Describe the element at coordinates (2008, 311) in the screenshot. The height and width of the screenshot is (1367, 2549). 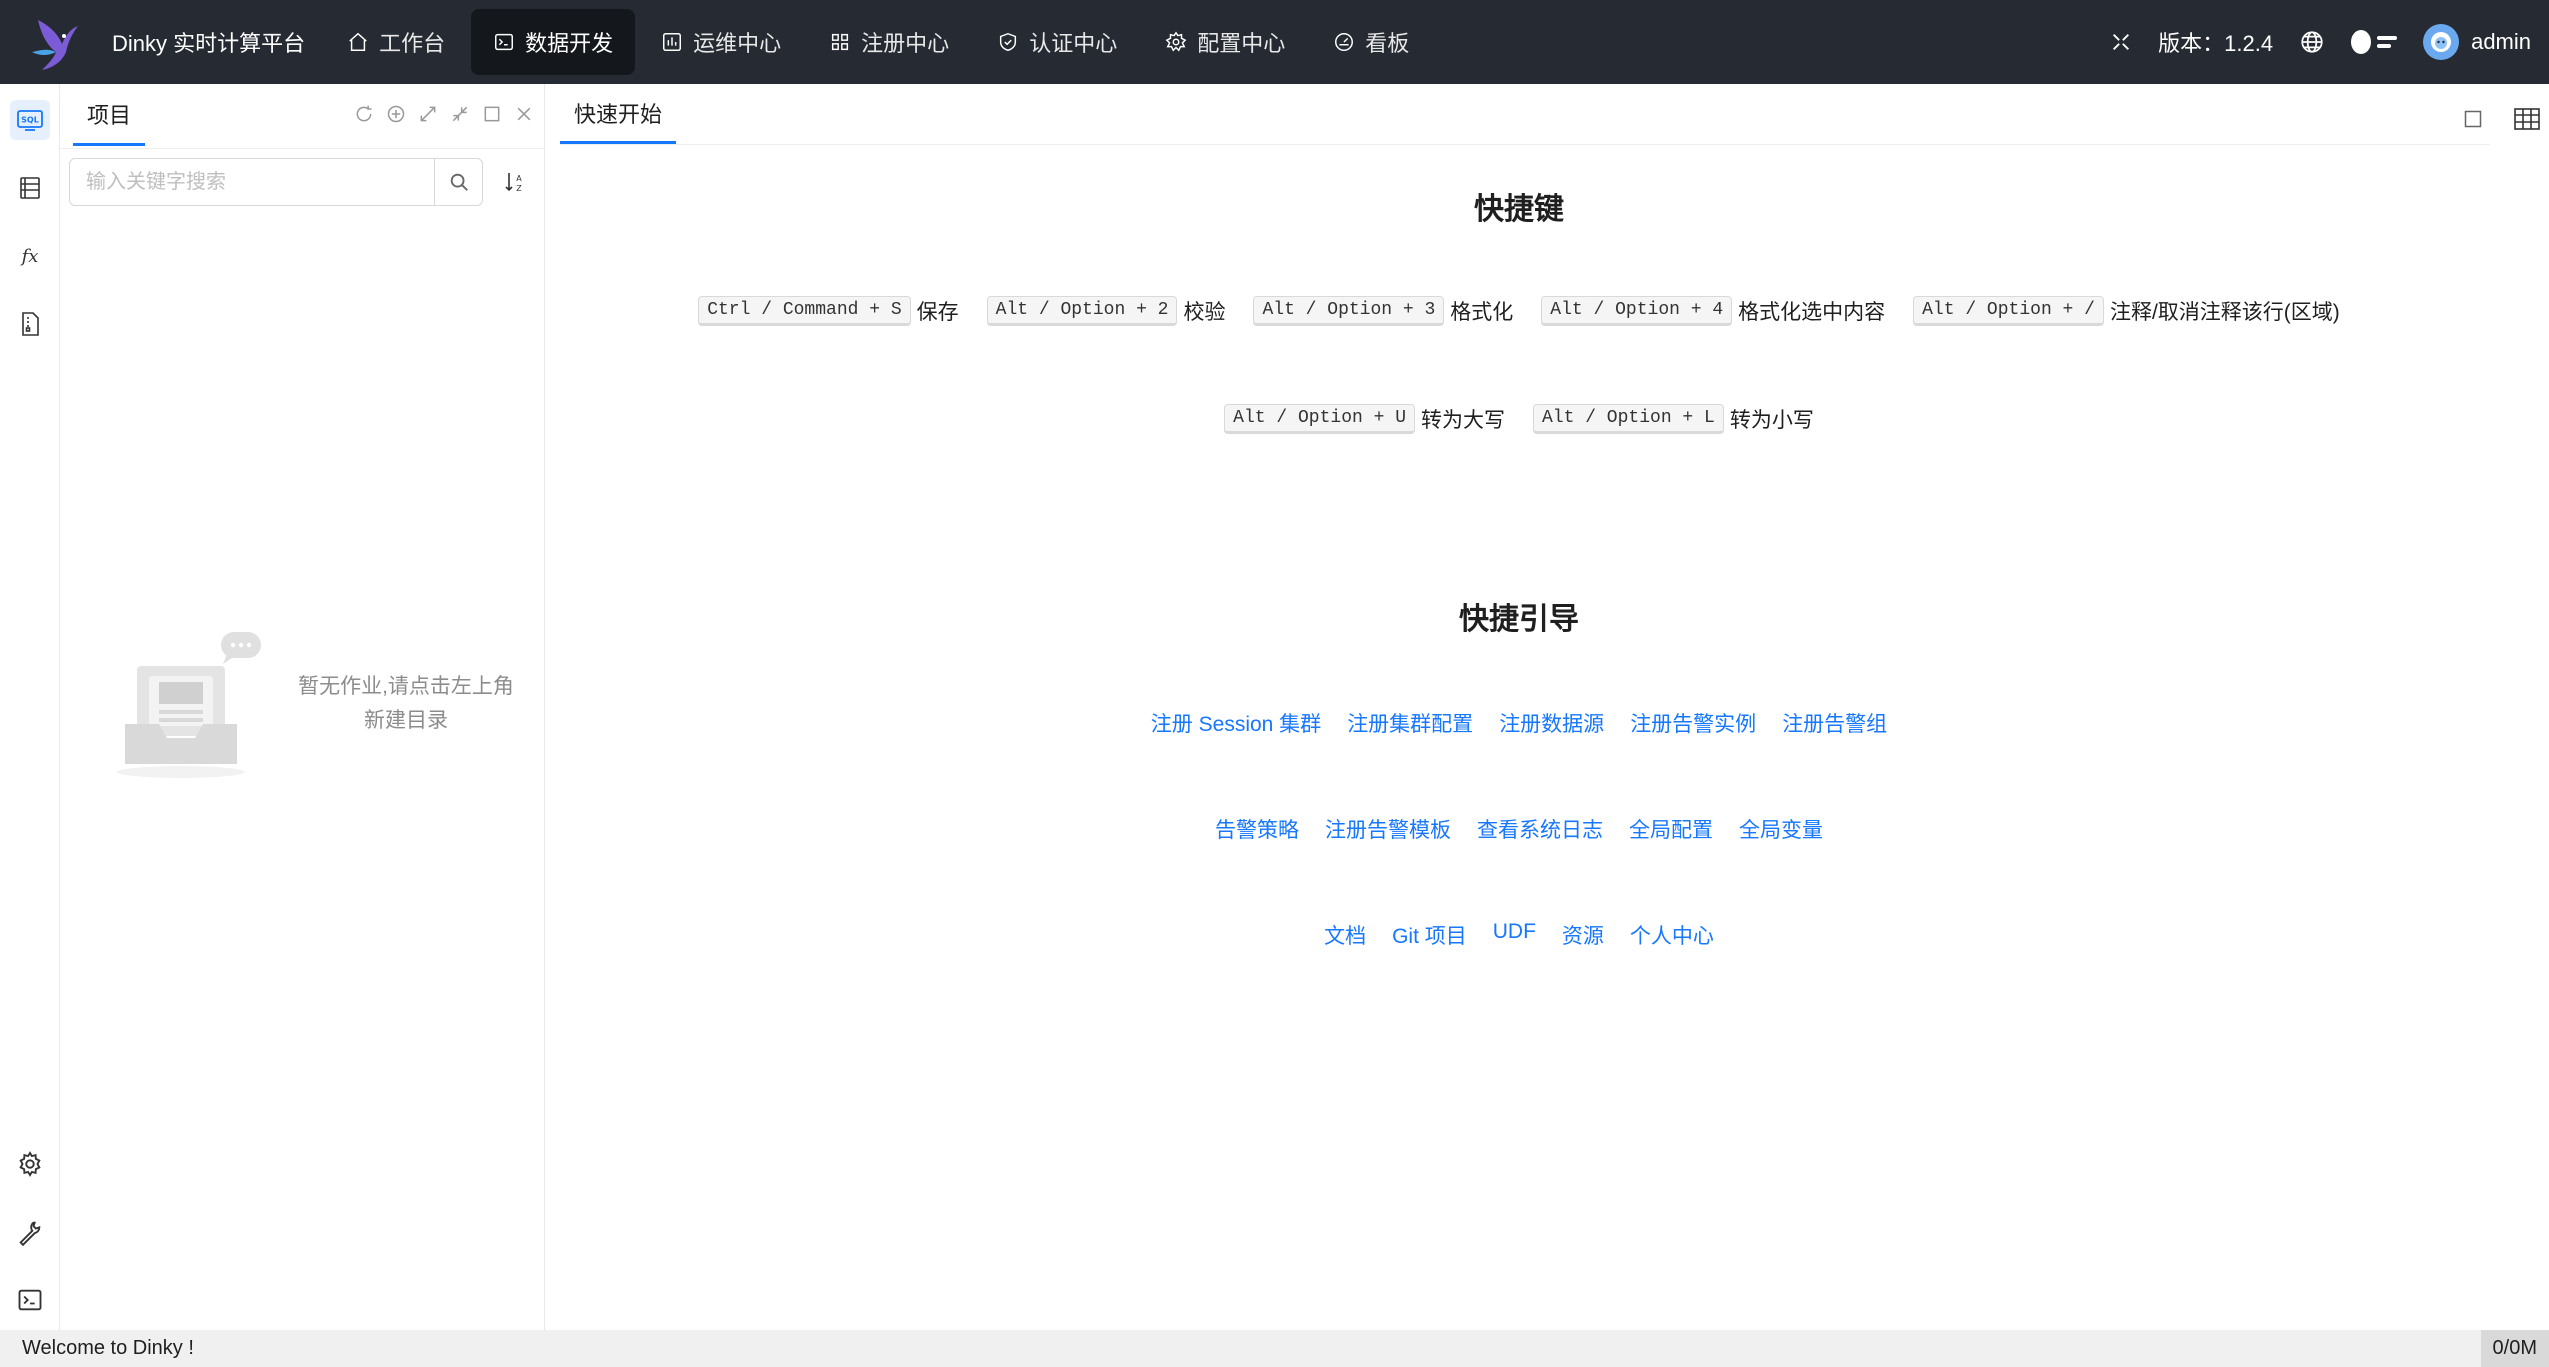
I see `shortcut-key: Alt / Option + /` at that location.